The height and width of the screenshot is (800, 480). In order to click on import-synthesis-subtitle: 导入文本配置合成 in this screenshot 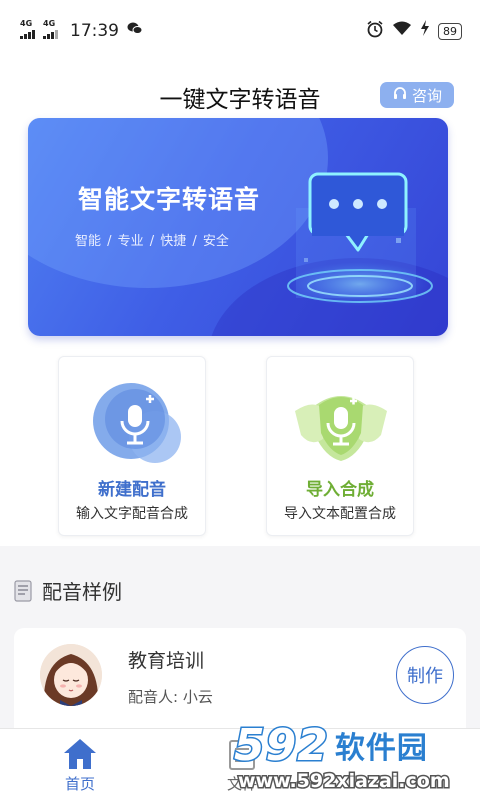, I will do `click(340, 514)`.